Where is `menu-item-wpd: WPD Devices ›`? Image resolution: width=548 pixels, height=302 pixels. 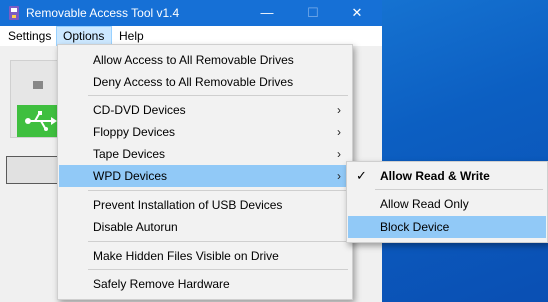 menu-item-wpd: WPD Devices › is located at coordinates (205, 176).